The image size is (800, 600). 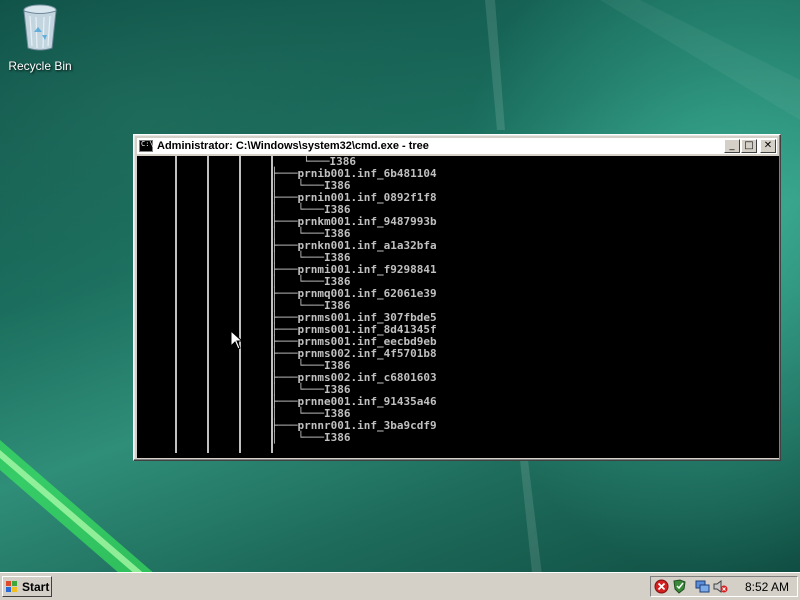 I want to click on mouse-cursor-icon, so click(x=237, y=340).